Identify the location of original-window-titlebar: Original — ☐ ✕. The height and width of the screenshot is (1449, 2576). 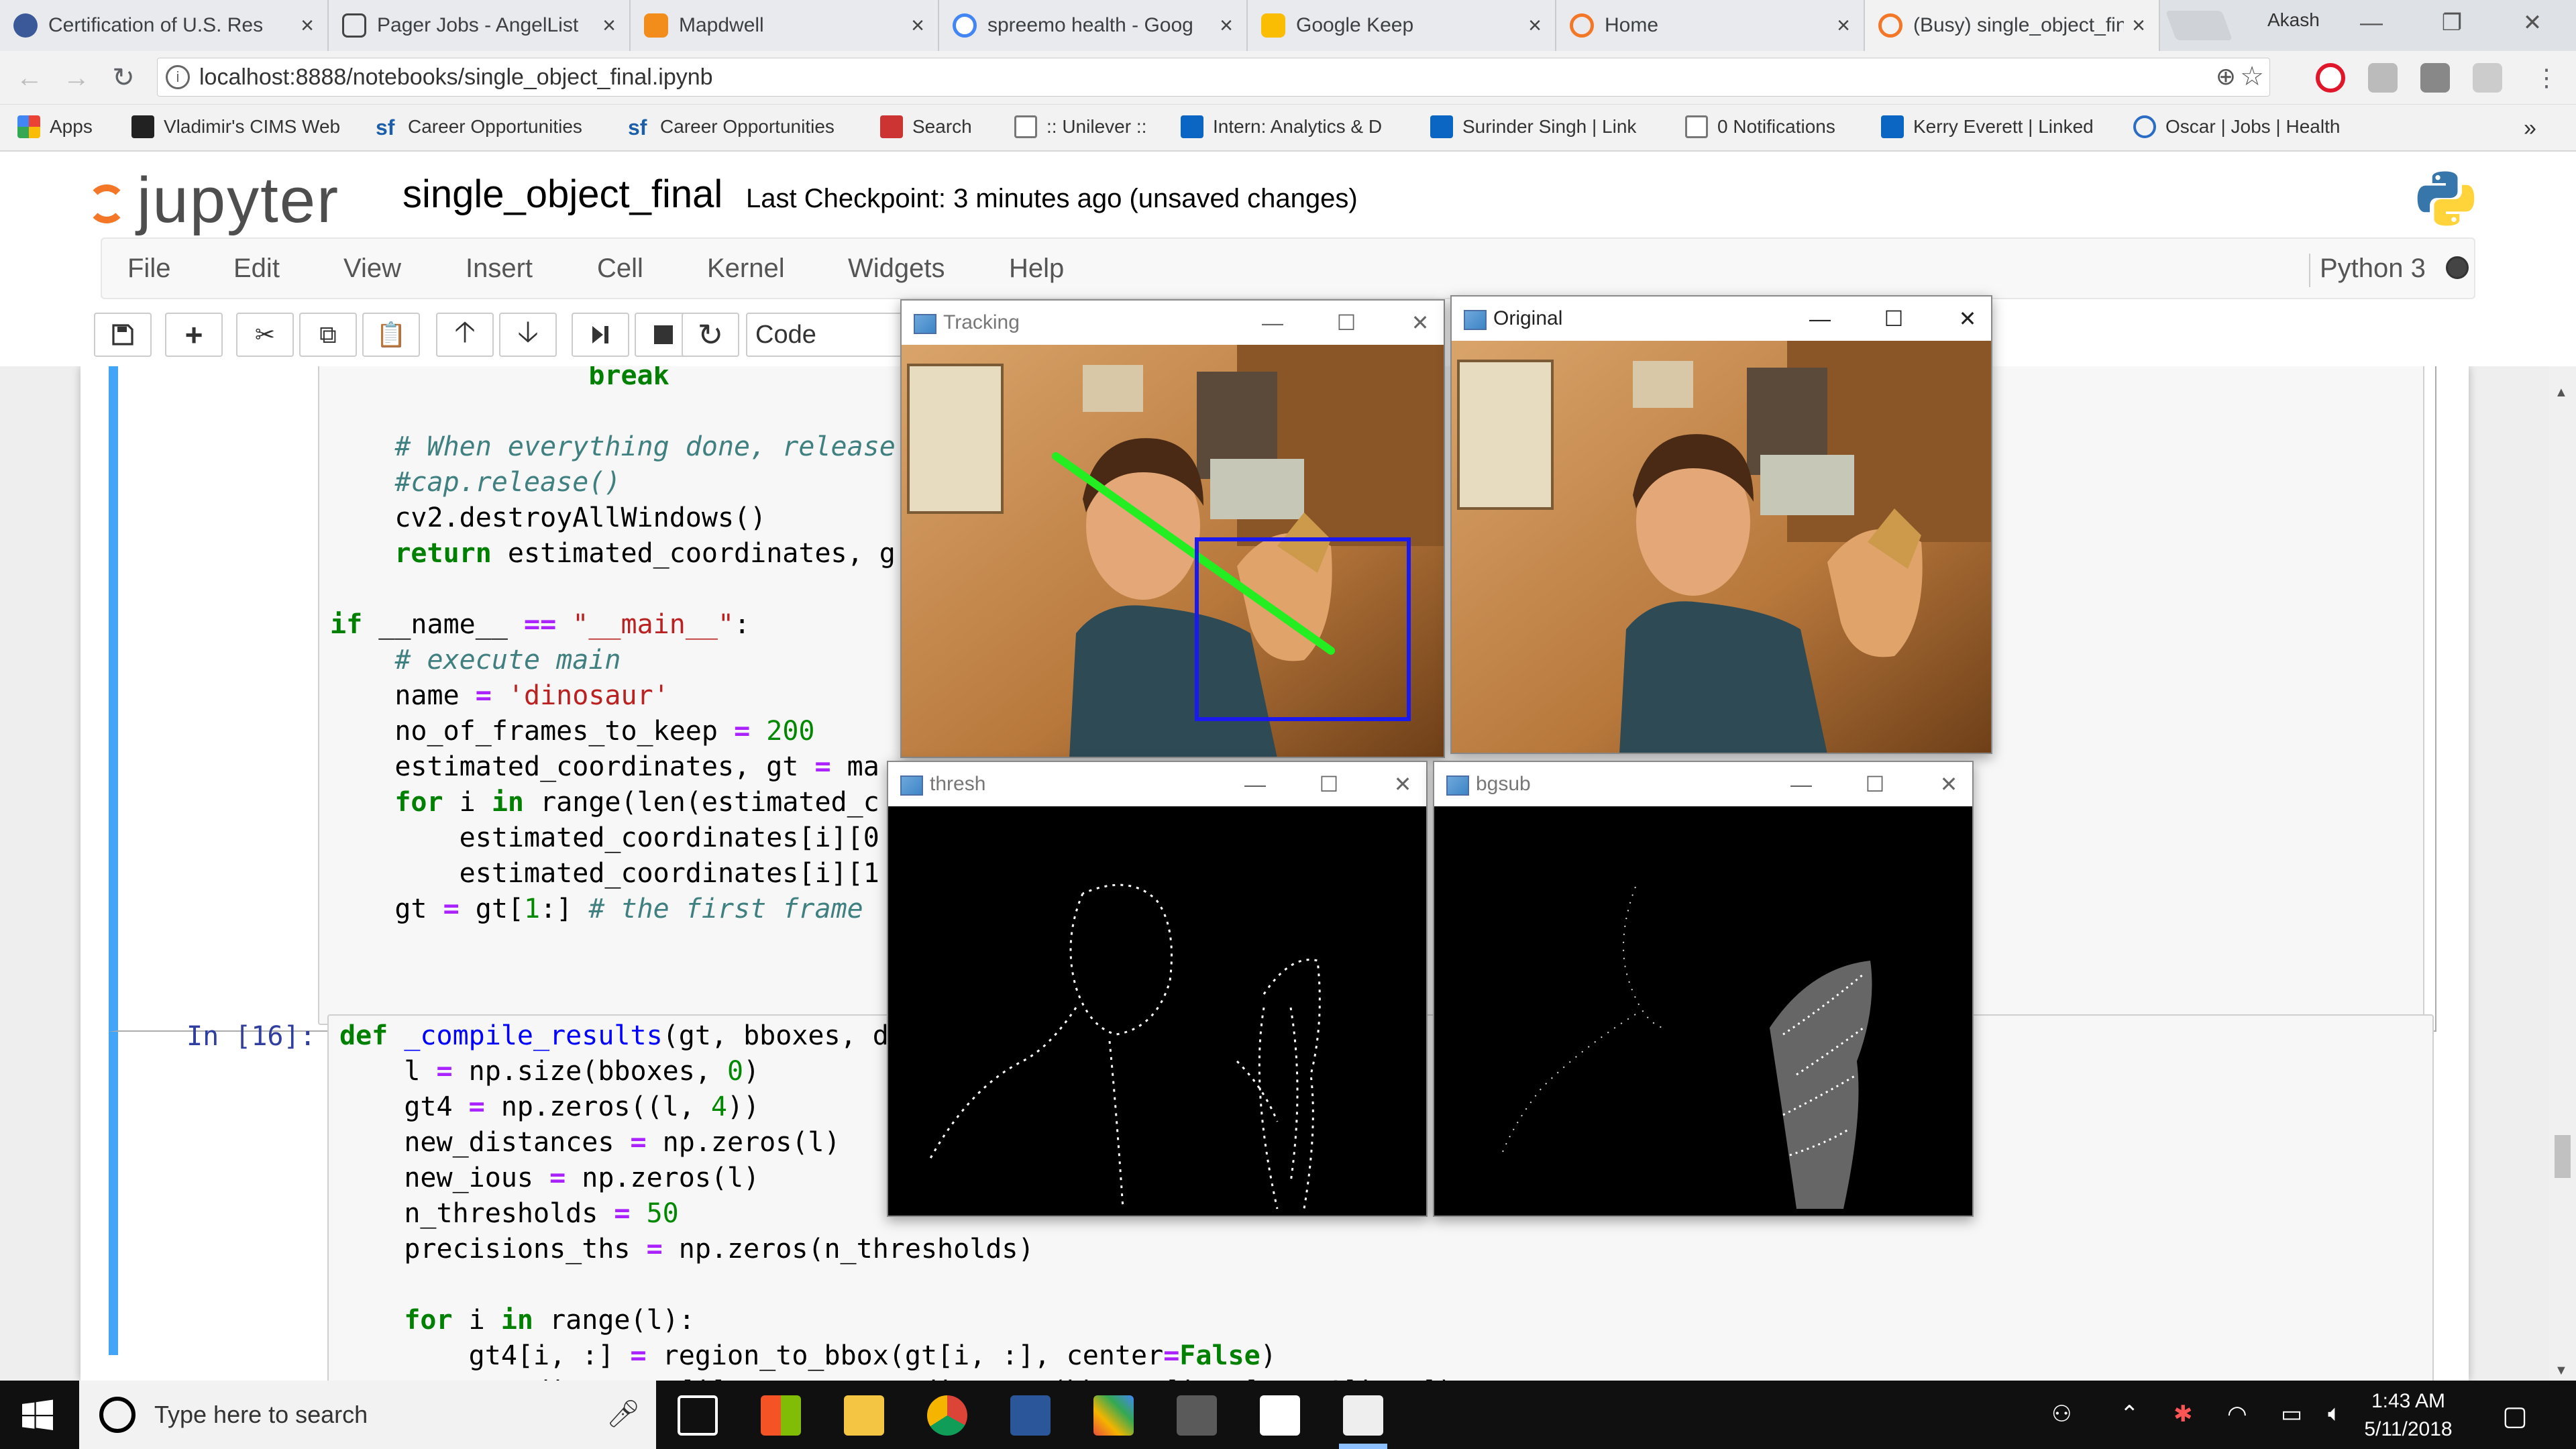
(1721, 319).